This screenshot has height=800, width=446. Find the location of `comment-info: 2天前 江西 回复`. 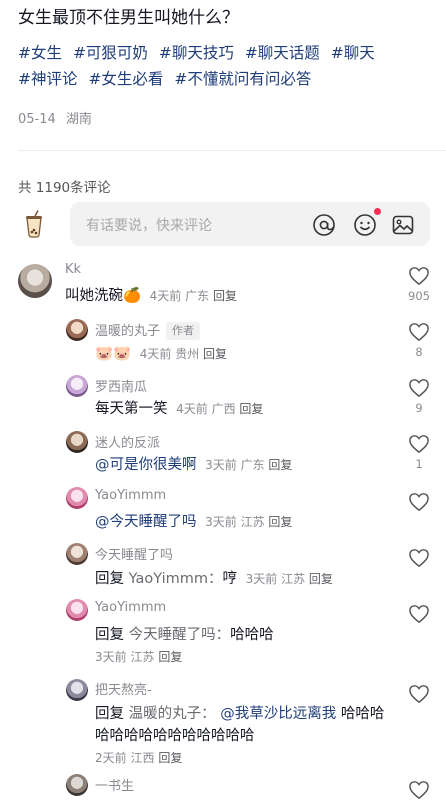

comment-info: 2天前 江西 回复 is located at coordinates (242, 758).